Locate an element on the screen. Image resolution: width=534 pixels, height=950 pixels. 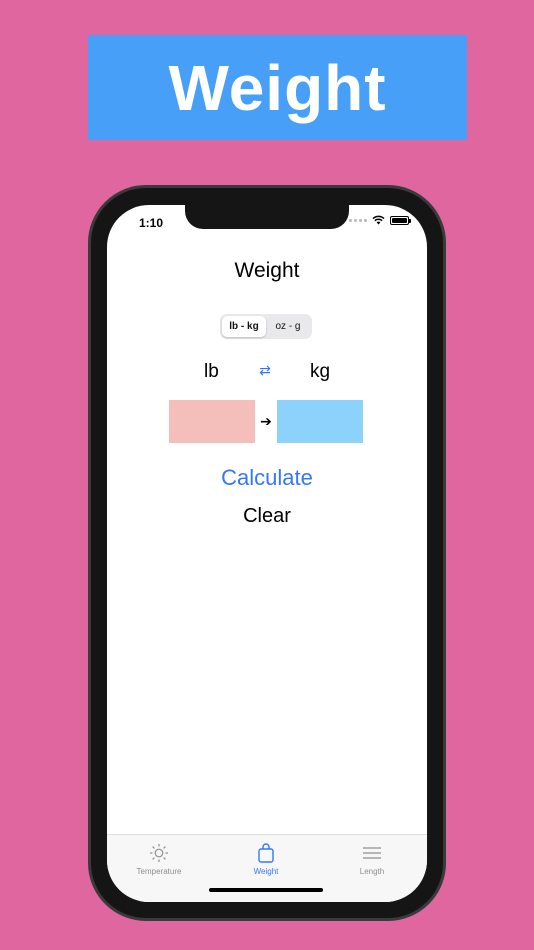
tab-length: Length is located at coordinates (372, 859).